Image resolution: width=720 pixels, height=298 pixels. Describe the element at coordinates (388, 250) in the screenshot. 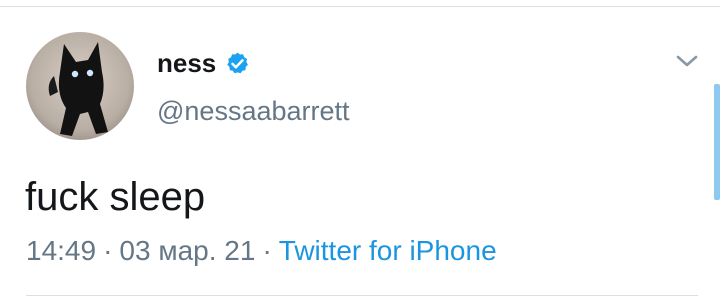

I see `tweet-source-link: Twitter for iPhone` at that location.